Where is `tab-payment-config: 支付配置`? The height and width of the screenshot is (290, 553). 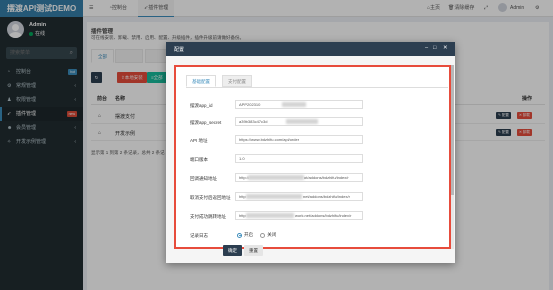
tab-payment-config: 支付配置 is located at coordinates (237, 81).